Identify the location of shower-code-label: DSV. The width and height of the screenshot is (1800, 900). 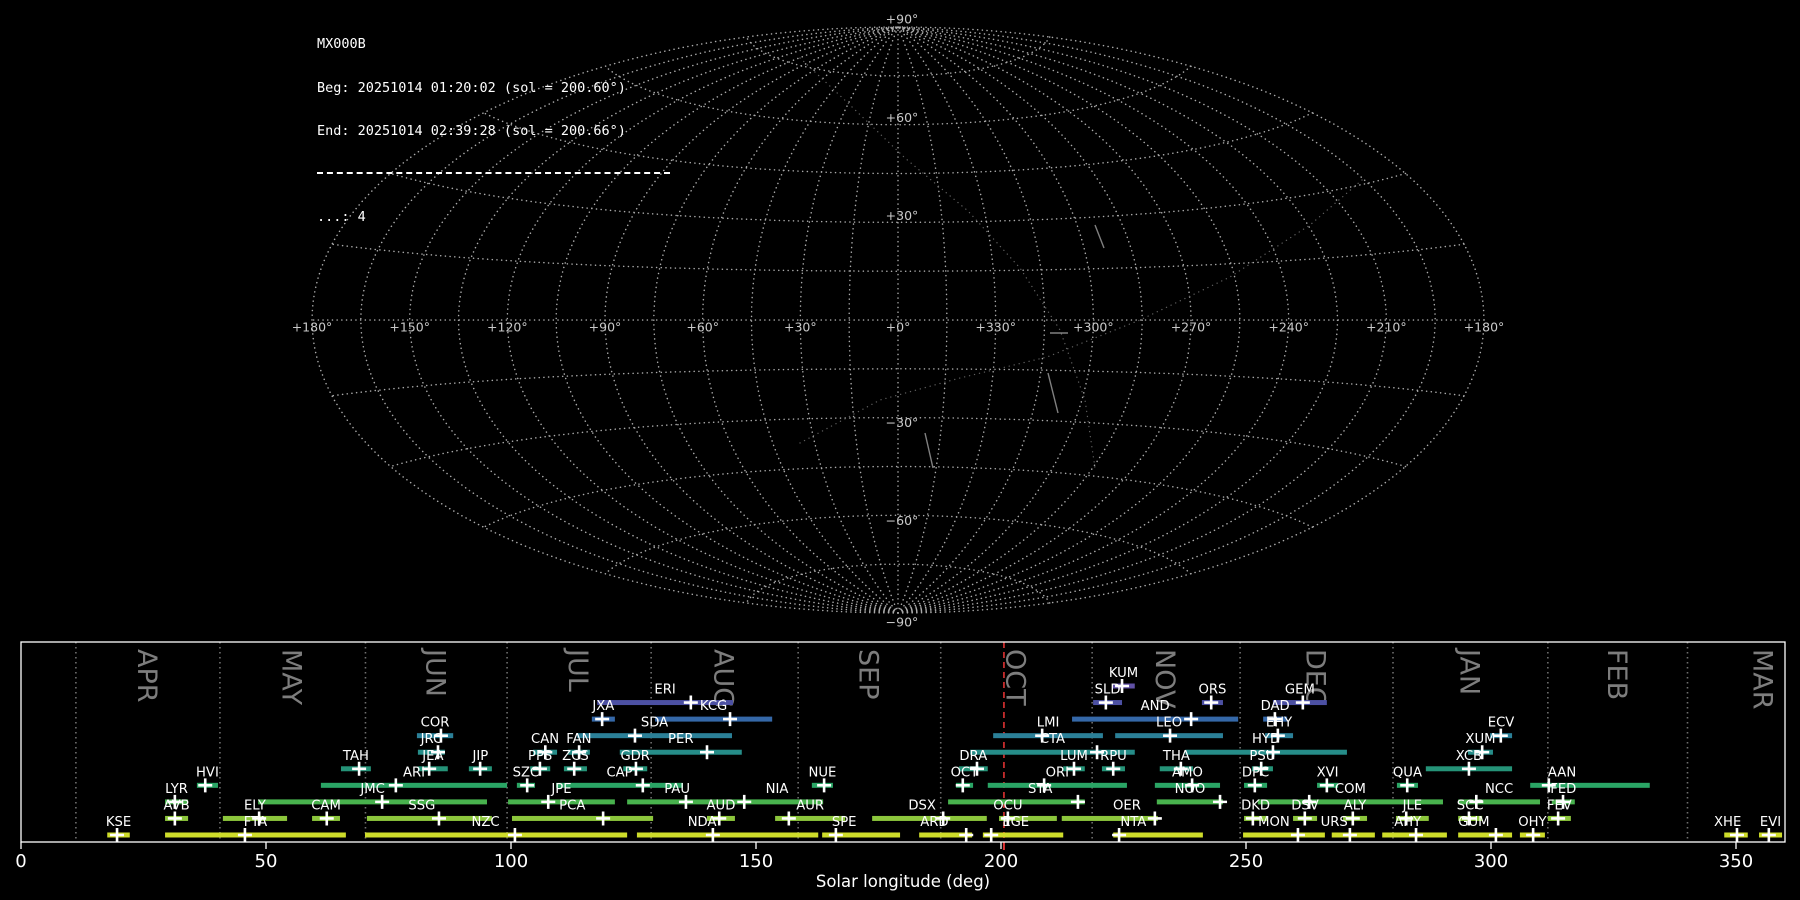
(1305, 805).